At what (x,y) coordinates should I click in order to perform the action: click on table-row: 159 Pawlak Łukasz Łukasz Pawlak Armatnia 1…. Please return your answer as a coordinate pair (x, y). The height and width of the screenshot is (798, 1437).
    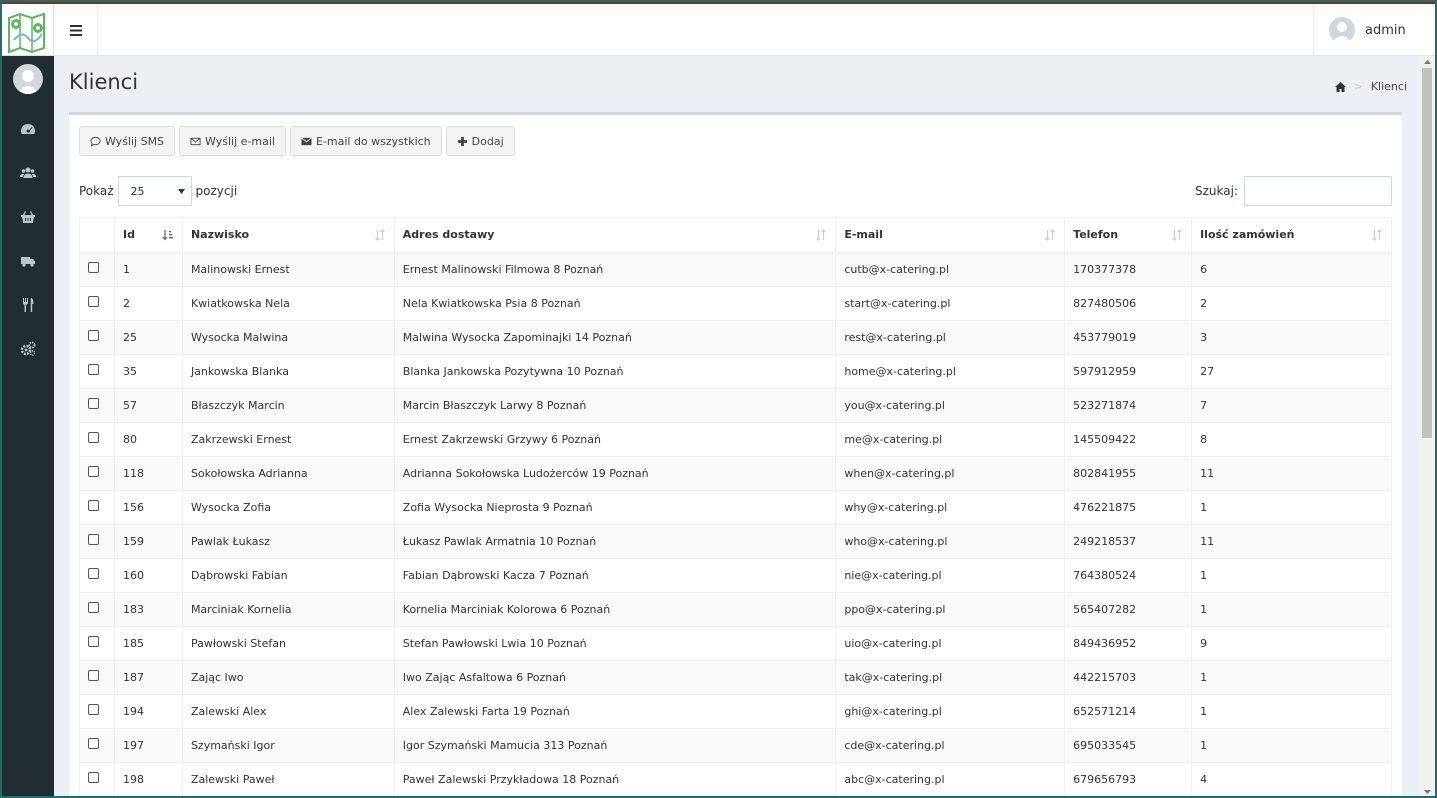
    Looking at the image, I should click on (735, 541).